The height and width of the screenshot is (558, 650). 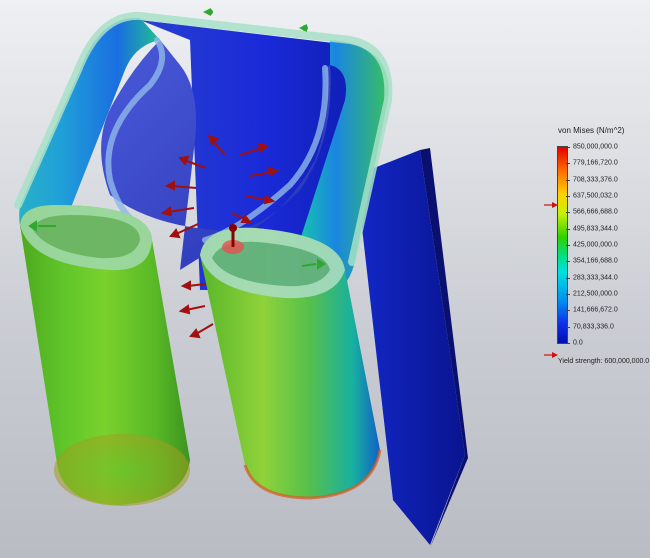 What do you see at coordinates (595, 294) in the screenshot?
I see `legend-tick-label: 212,500,000.0` at bounding box center [595, 294].